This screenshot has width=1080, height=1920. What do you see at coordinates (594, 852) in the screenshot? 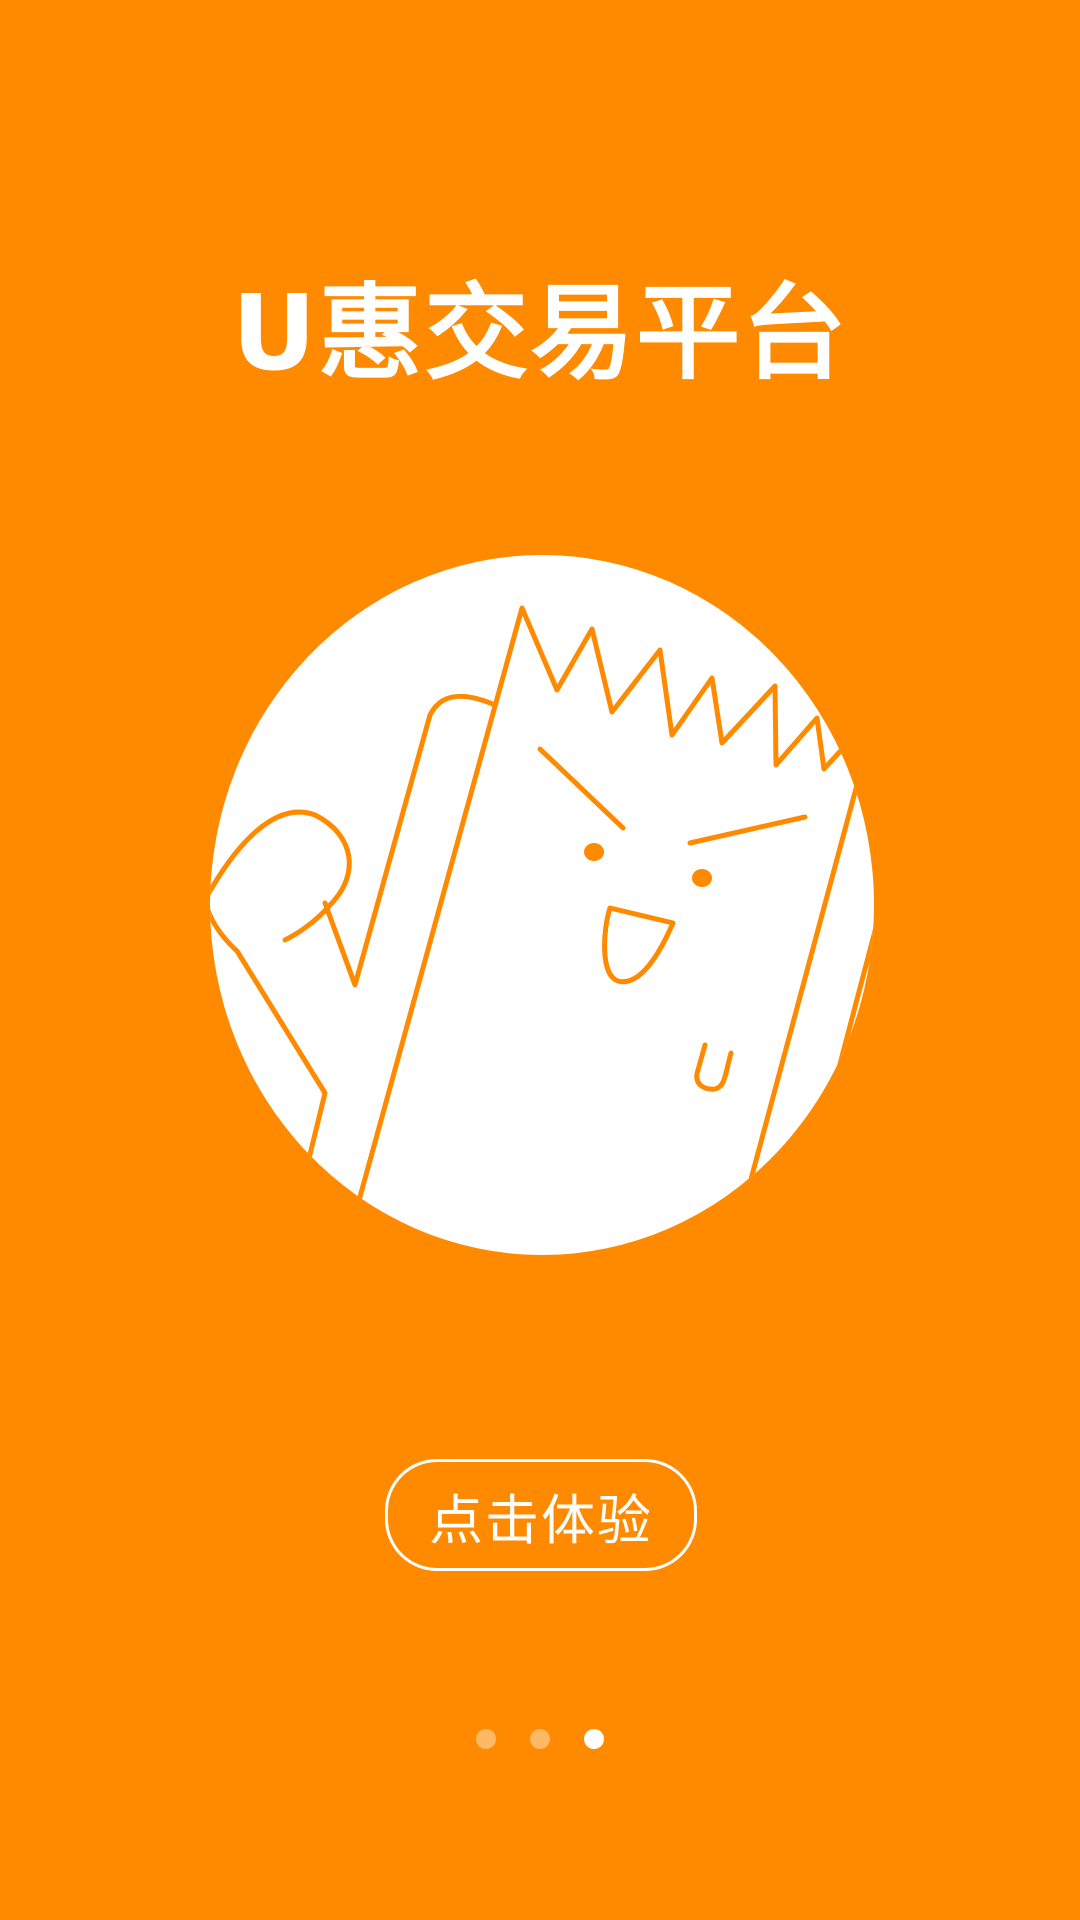
I see `left-eye` at bounding box center [594, 852].